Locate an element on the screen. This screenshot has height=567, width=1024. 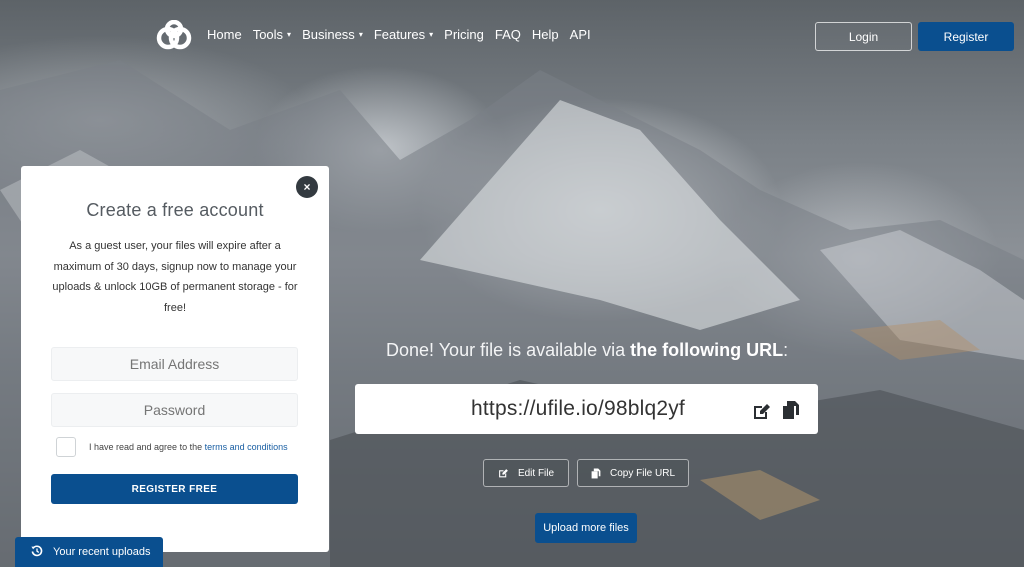
terms-checkbox is located at coordinates (66, 447).